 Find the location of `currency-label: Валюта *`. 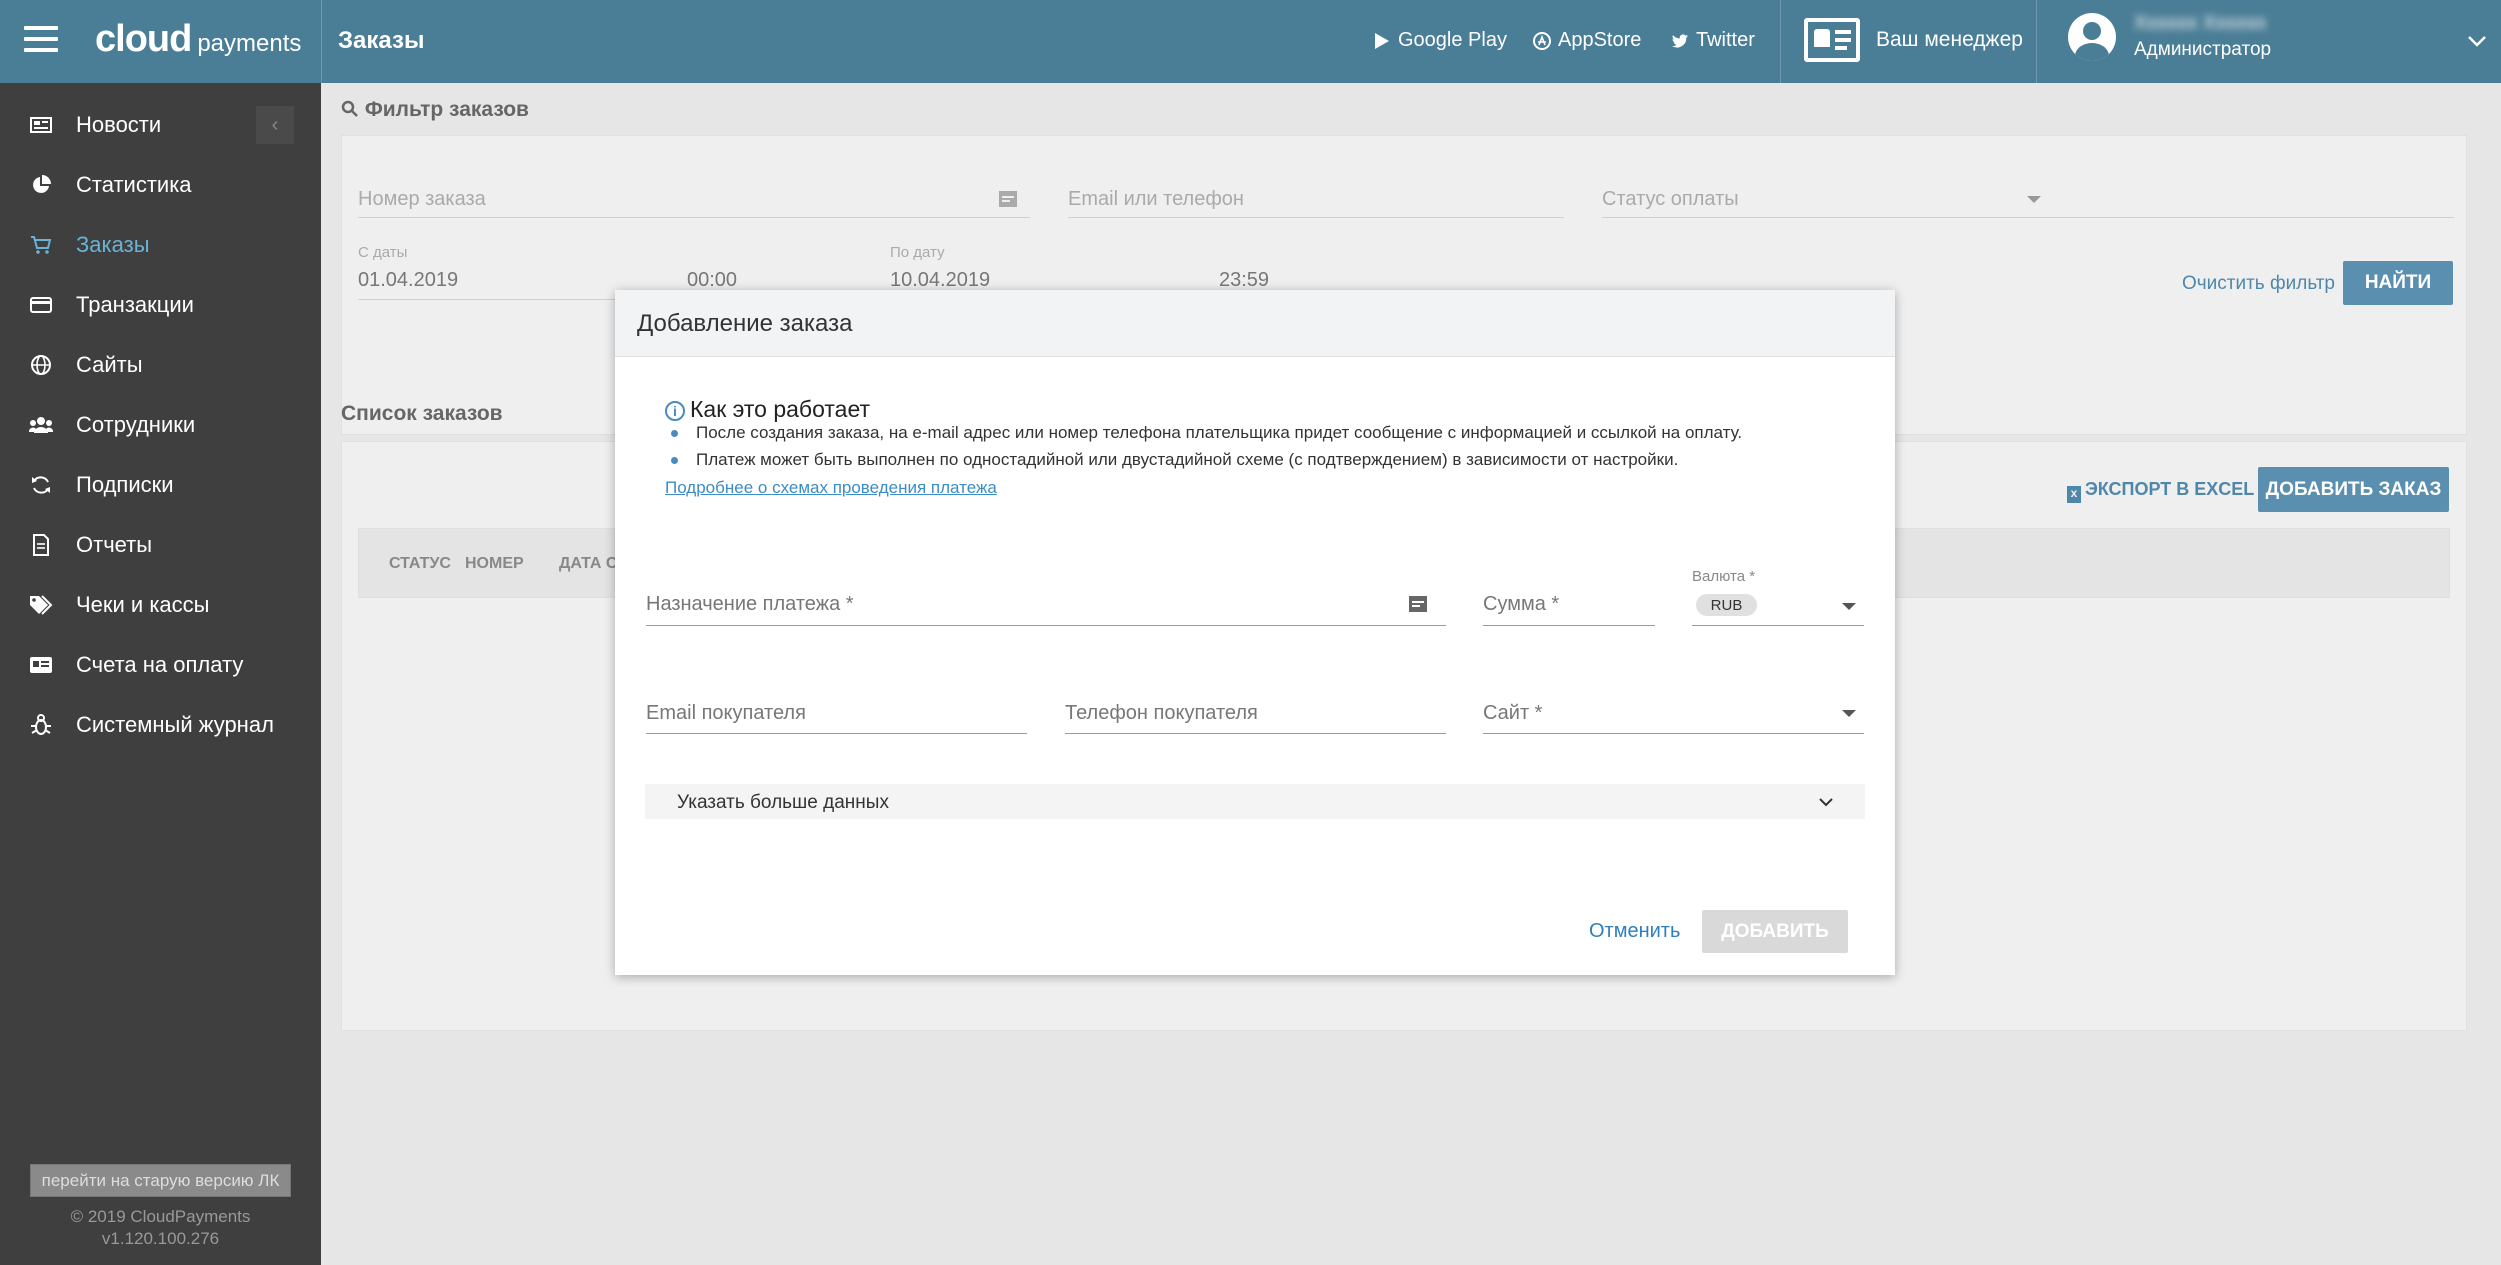

currency-label: Валюта * is located at coordinates (1724, 576).